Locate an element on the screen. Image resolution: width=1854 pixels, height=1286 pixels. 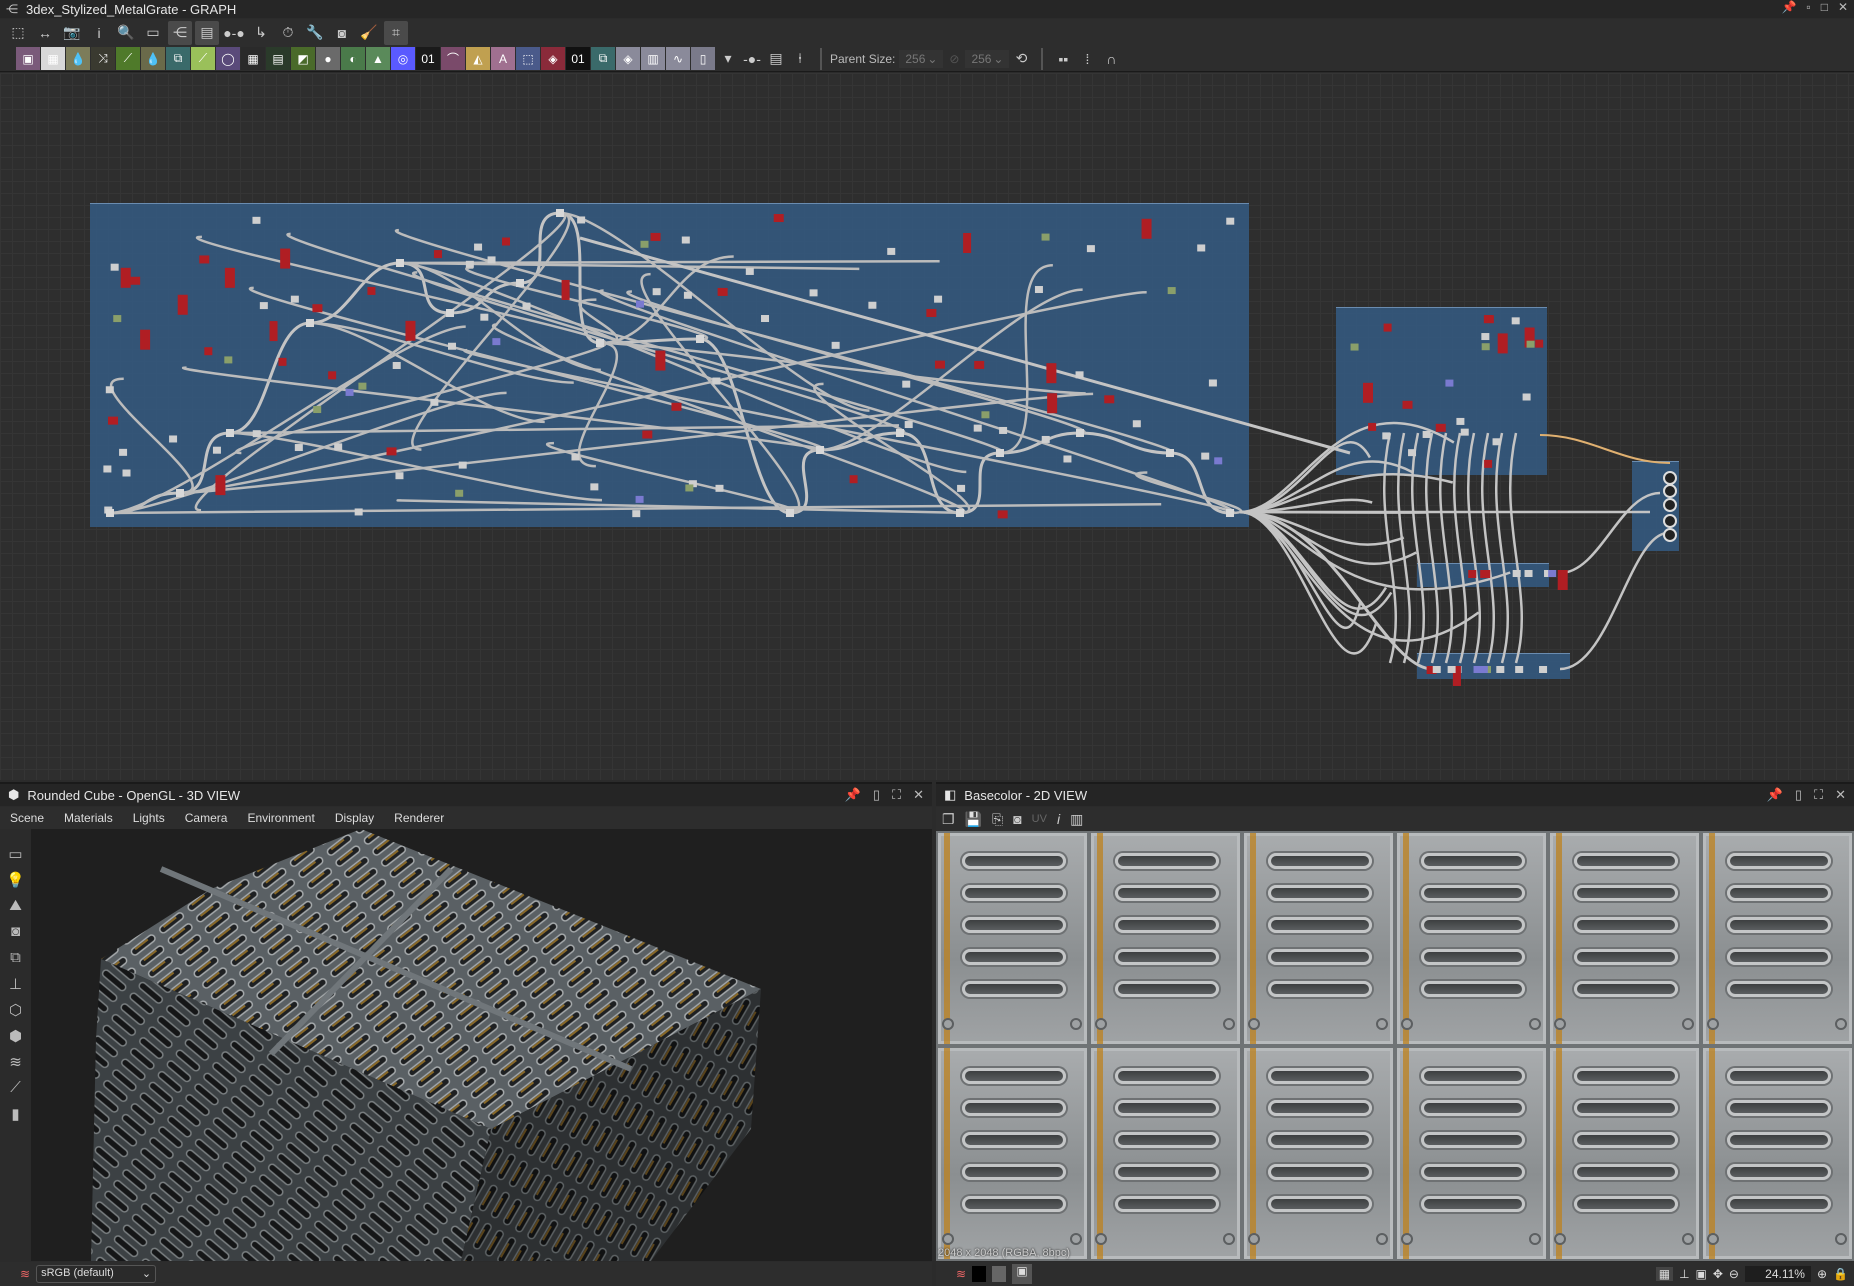
layers-icon: ≋ is located at coordinates (15, 1062).